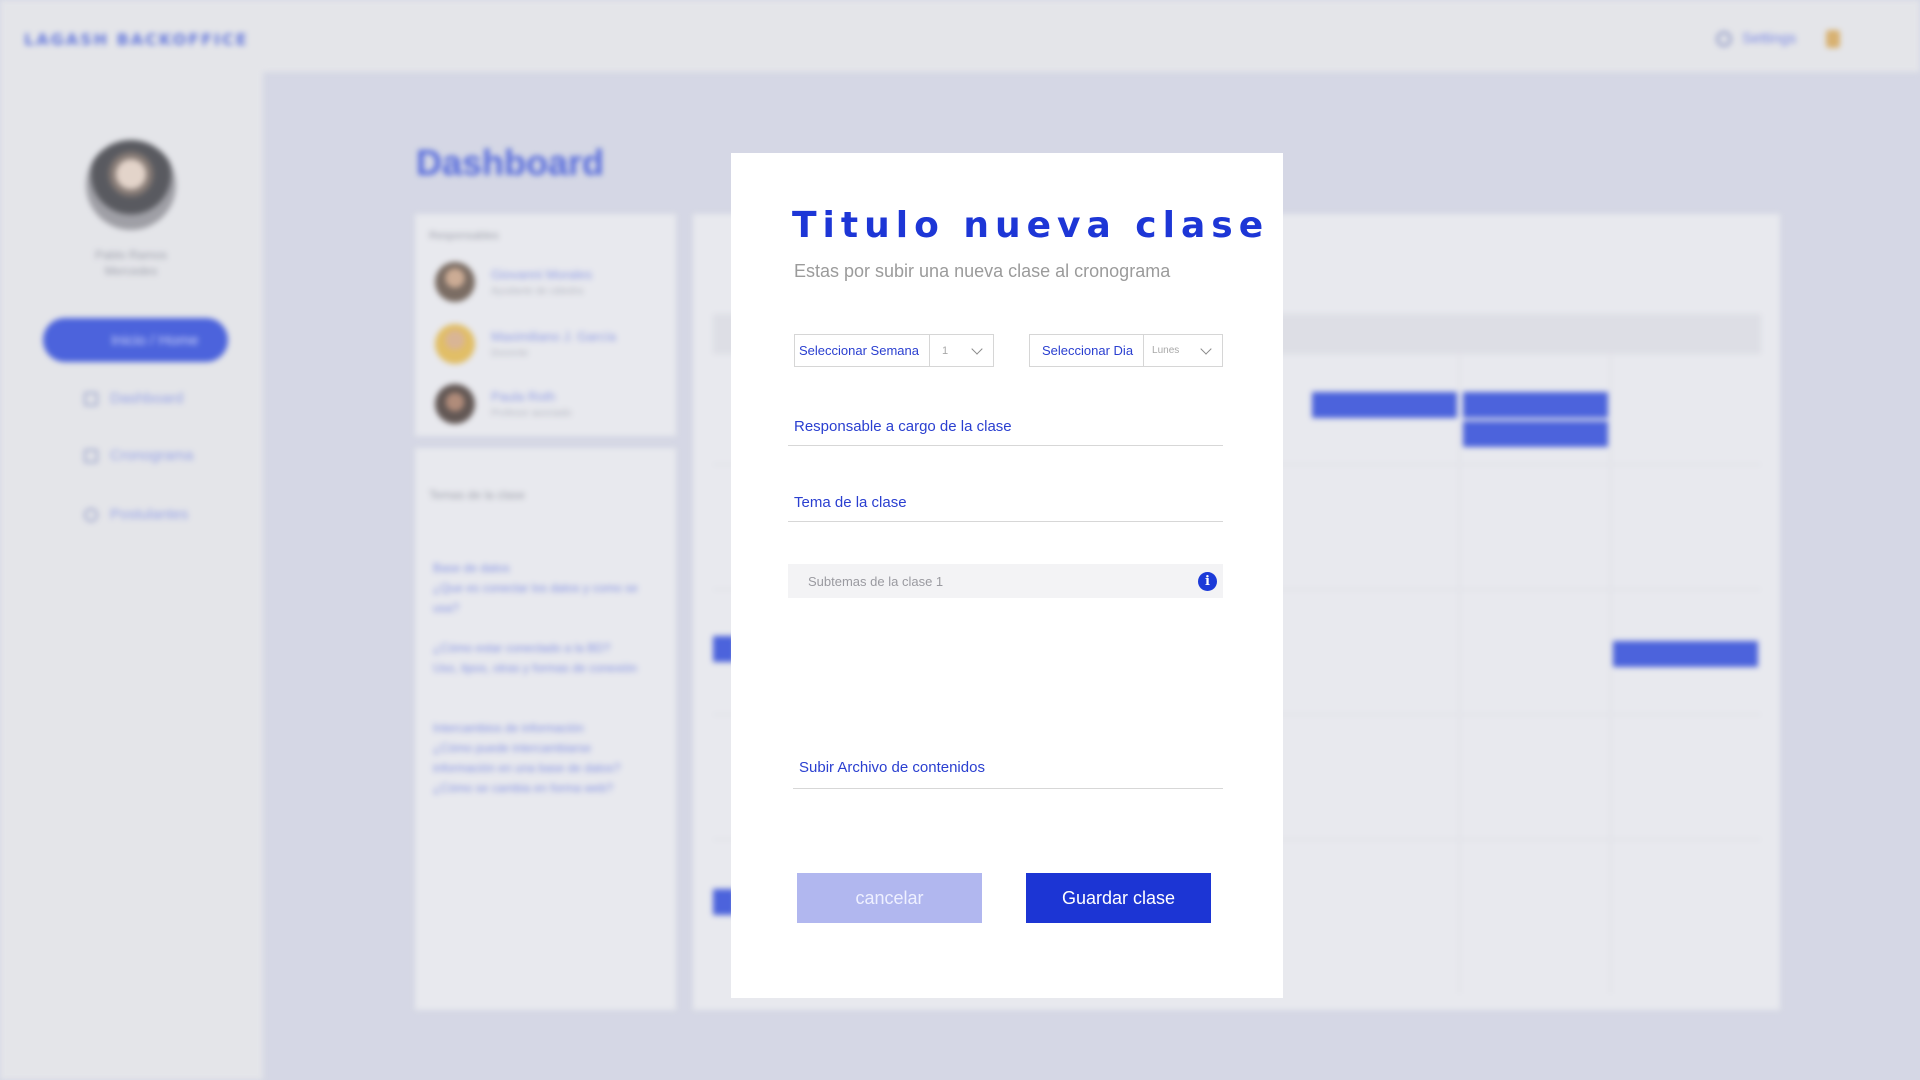 The image size is (1920, 1080). Describe the element at coordinates (1118, 898) in the screenshot. I see `save-class-button: Guardar clase` at that location.